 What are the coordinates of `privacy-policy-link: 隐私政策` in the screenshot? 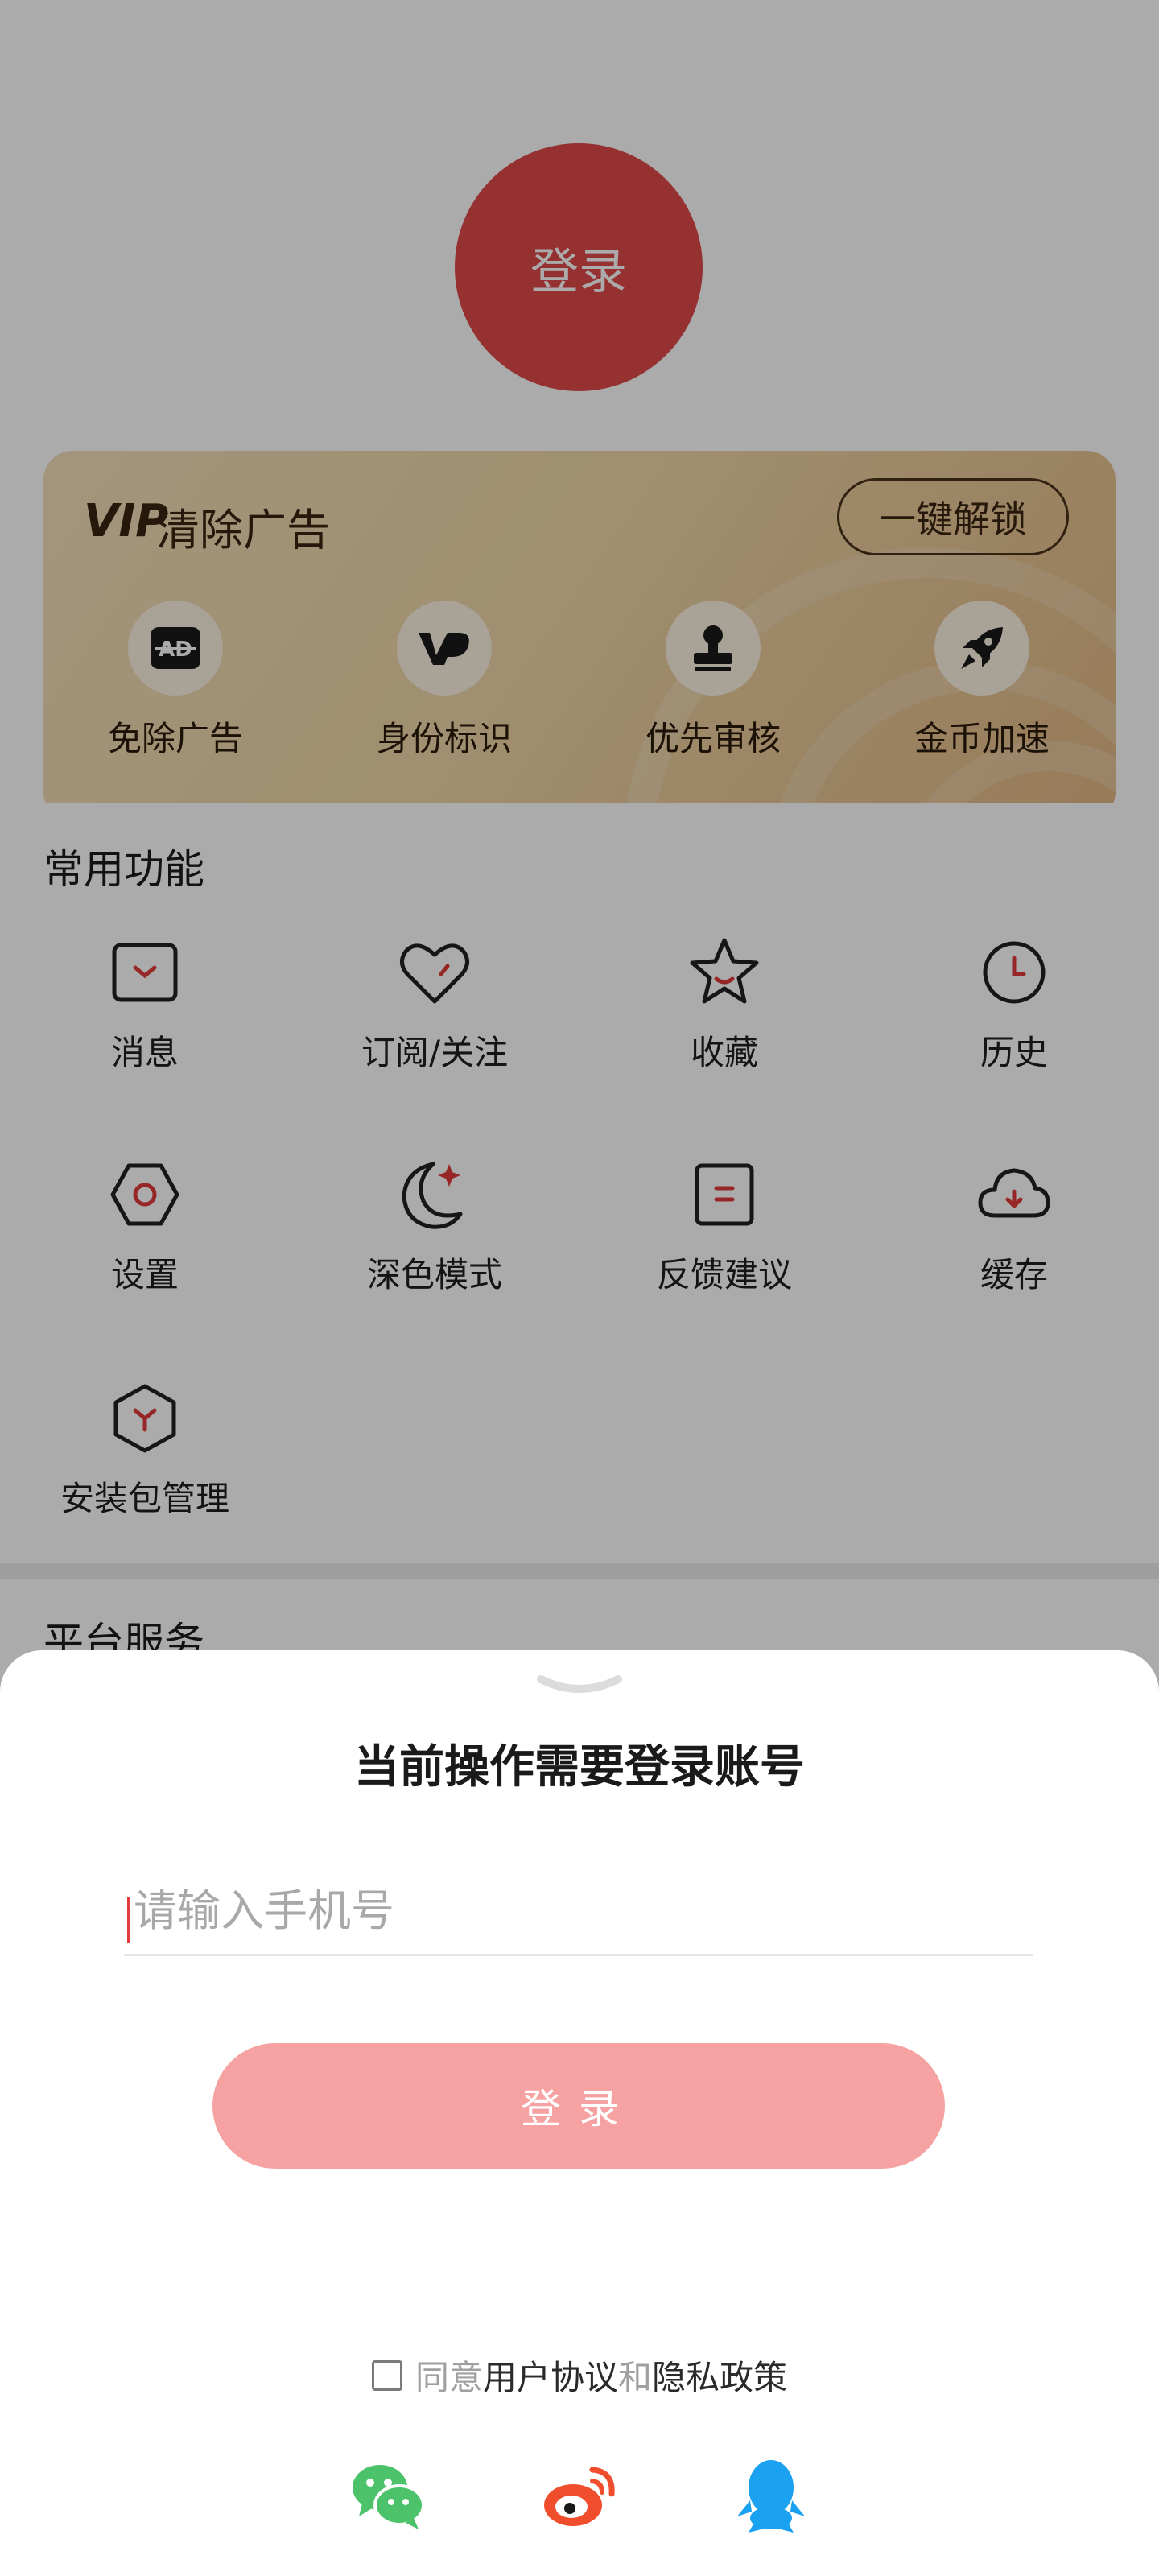 It's located at (719, 2375).